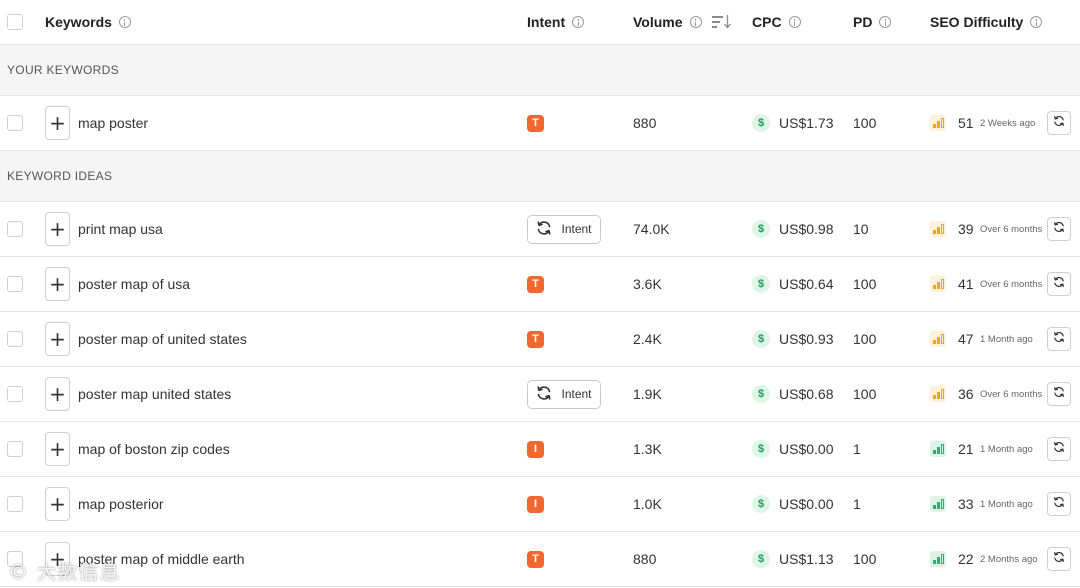  What do you see at coordinates (806, 394) in the screenshot?
I see `cpc-value: US$0.68` at bounding box center [806, 394].